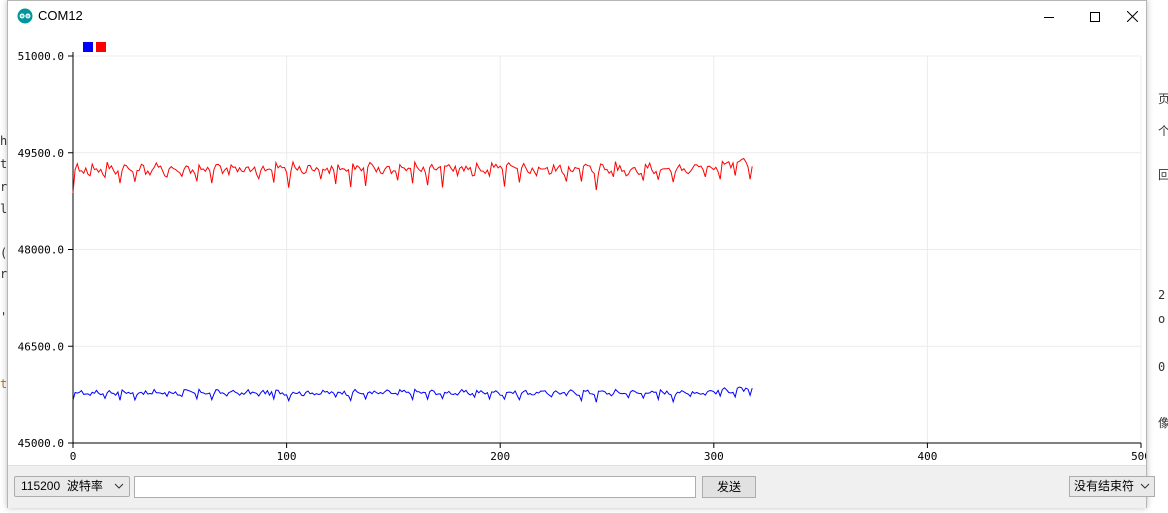  Describe the element at coordinates (577, 16) in the screenshot. I see `title-bar: COM12` at that location.